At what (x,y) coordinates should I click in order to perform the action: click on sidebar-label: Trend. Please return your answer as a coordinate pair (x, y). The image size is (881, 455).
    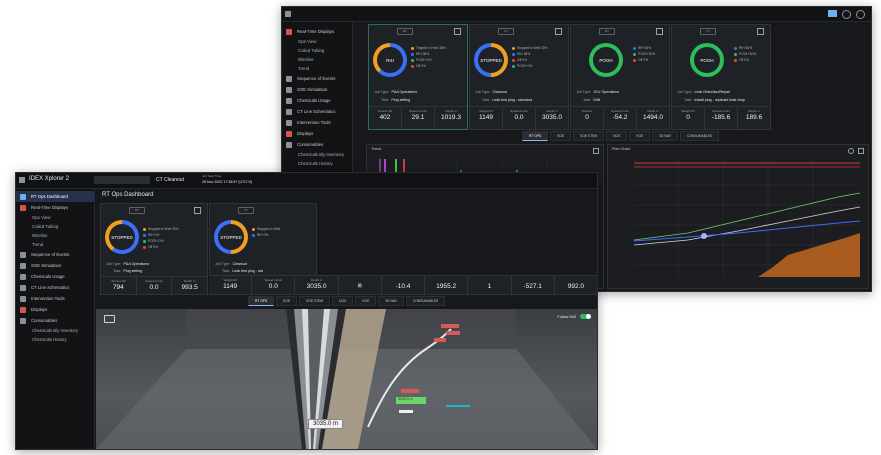
    Looking at the image, I should click on (38, 244).